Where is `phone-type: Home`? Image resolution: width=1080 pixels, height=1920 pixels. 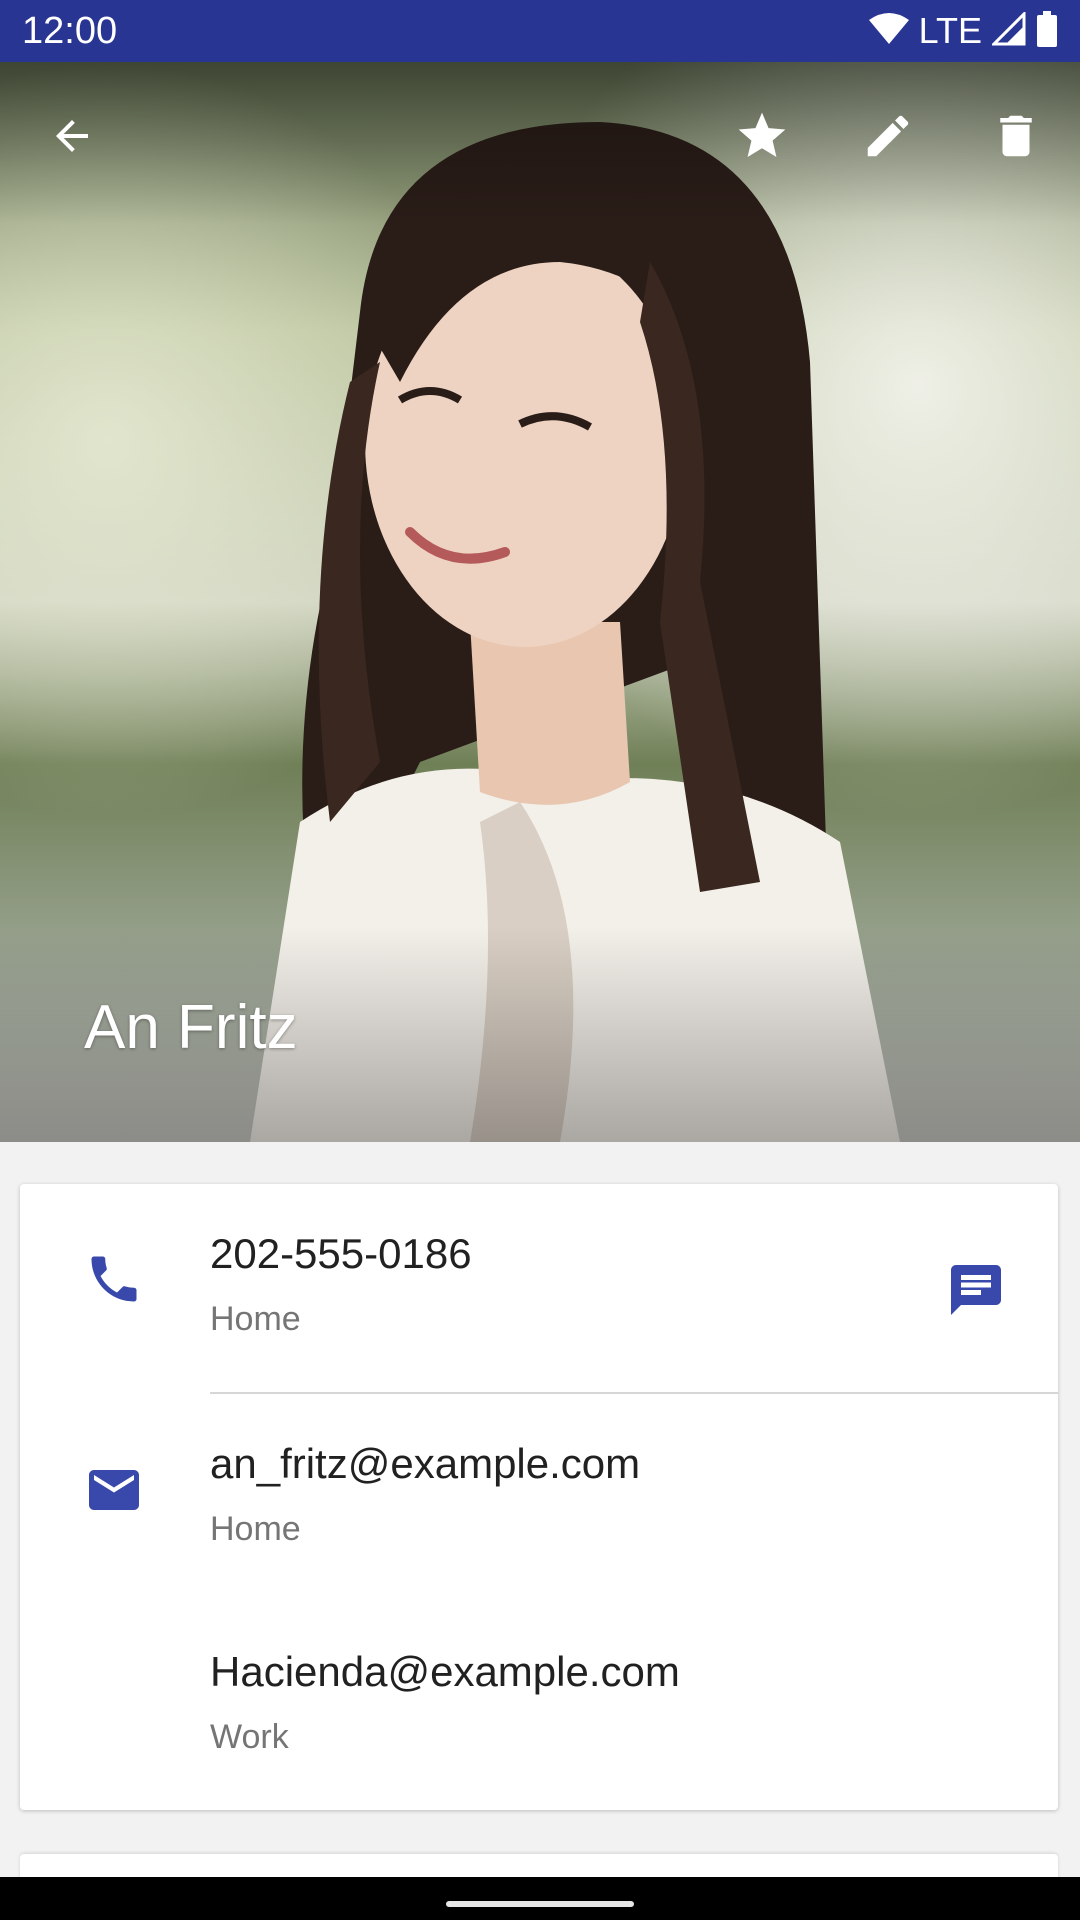
phone-type: Home is located at coordinates (255, 1319).